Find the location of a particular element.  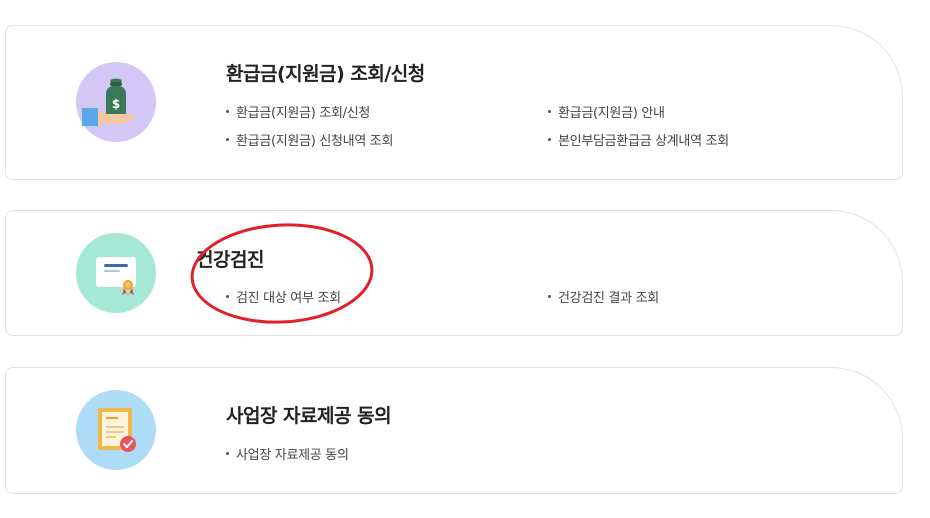

link-label: 환급금(지원금) 신청내역 조회 is located at coordinates (315, 141).